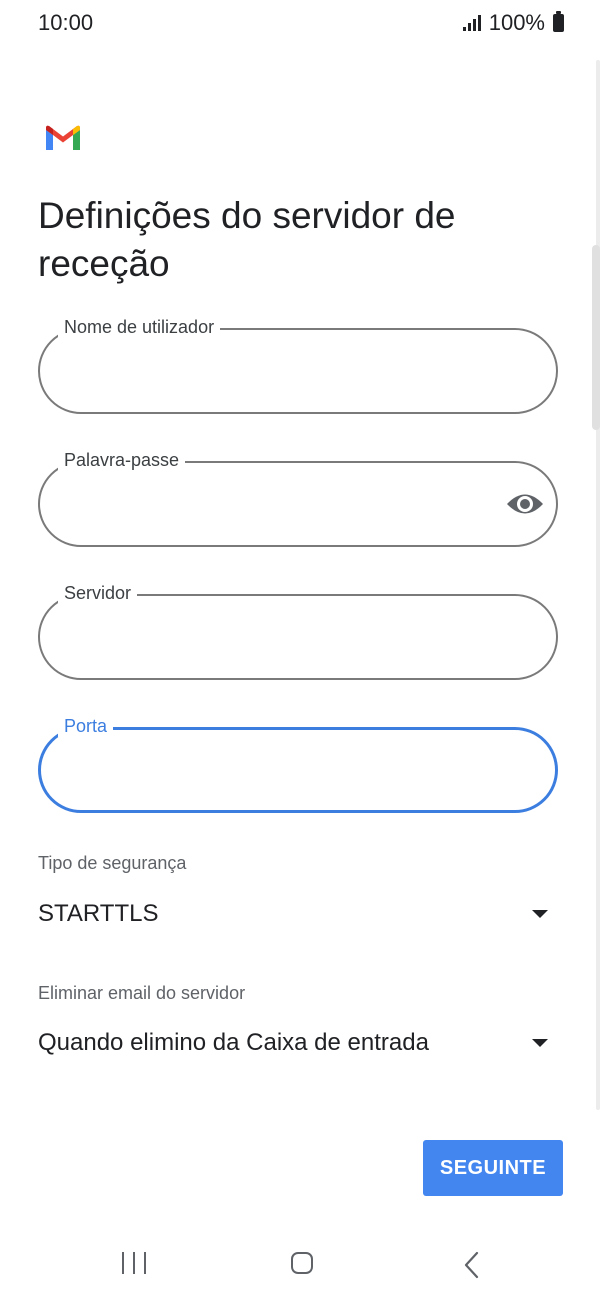  I want to click on battery-icon, so click(558, 21).